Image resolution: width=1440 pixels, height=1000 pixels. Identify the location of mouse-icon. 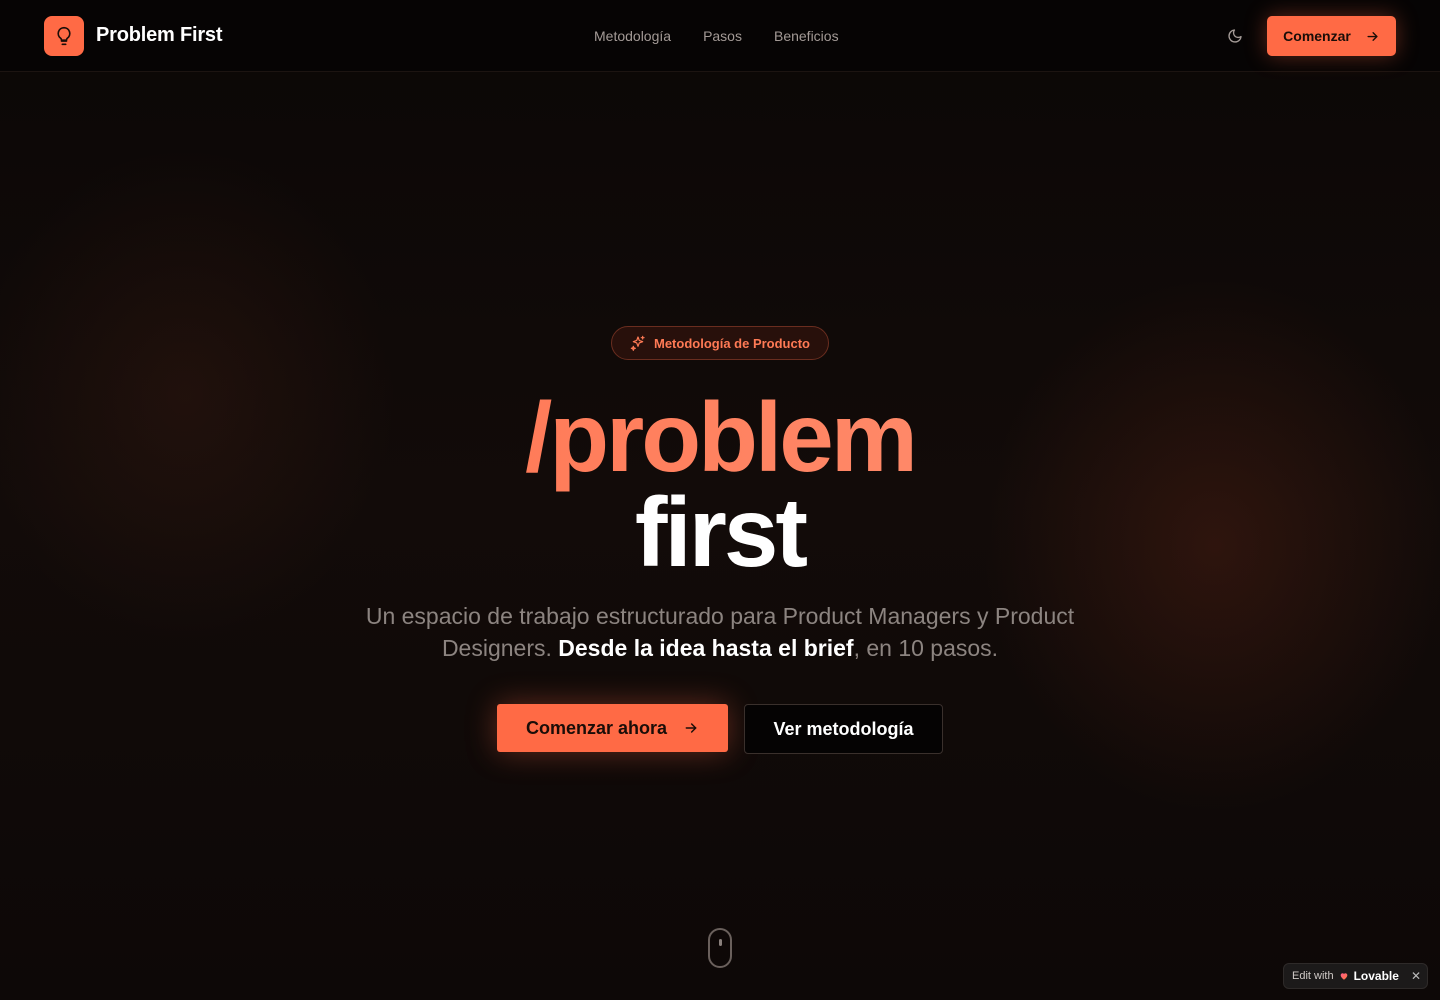
(720, 948).